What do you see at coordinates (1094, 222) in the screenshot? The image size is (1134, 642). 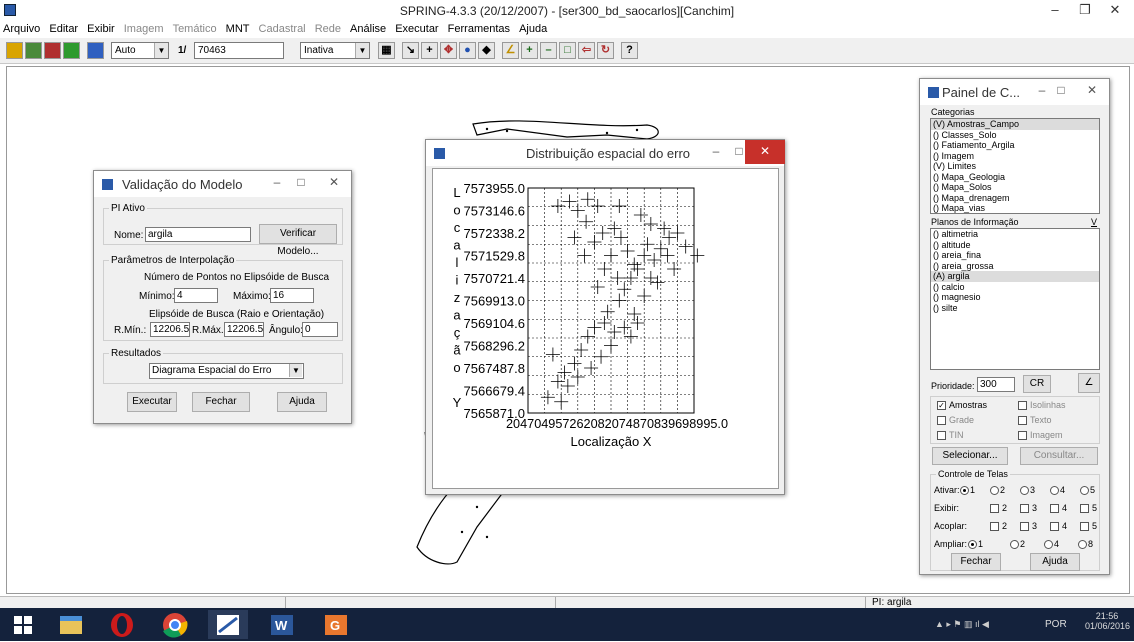 I see `planos-visible-toggle: V` at bounding box center [1094, 222].